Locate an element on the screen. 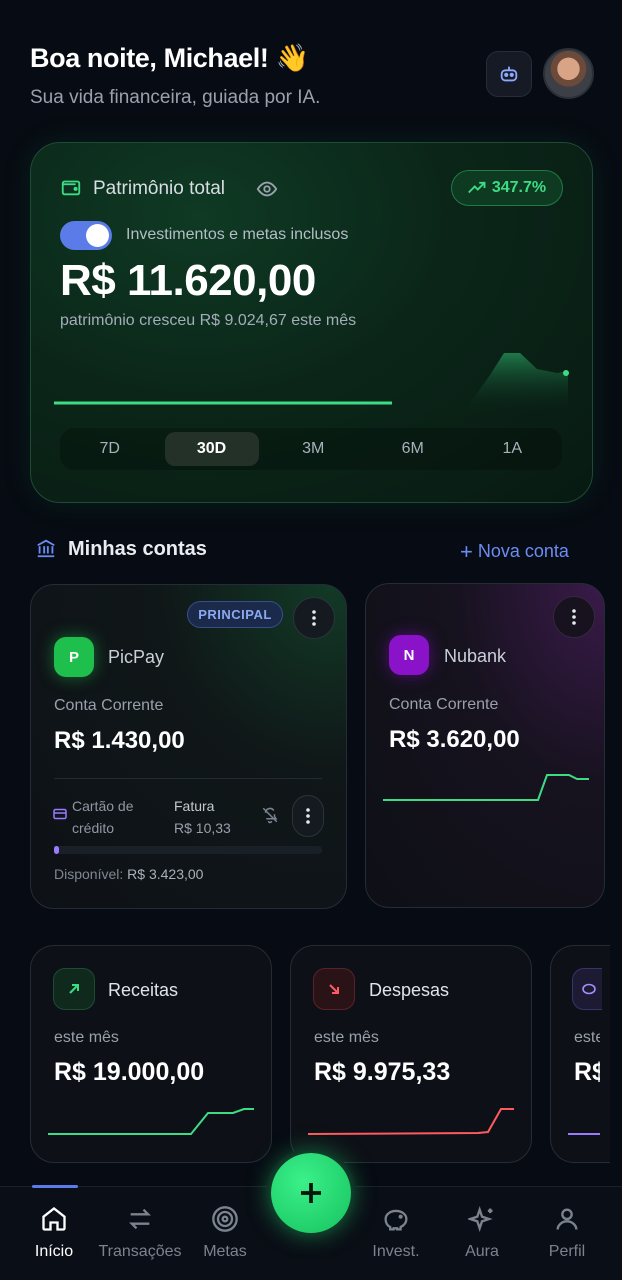 This screenshot has width=622, height=1280. bank-icon is located at coordinates (46, 548).